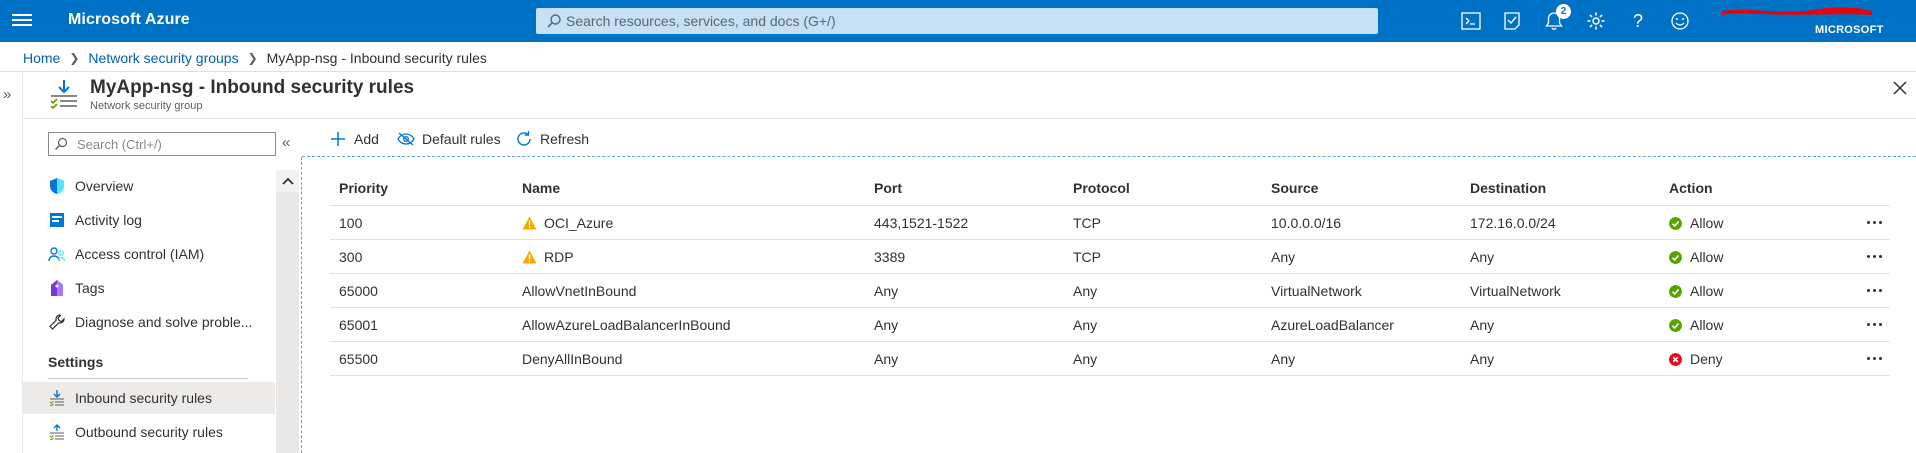 The width and height of the screenshot is (1916, 453). Describe the element at coordinates (921, 223) in the screenshot. I see `port-text: 443,1521-1522` at that location.